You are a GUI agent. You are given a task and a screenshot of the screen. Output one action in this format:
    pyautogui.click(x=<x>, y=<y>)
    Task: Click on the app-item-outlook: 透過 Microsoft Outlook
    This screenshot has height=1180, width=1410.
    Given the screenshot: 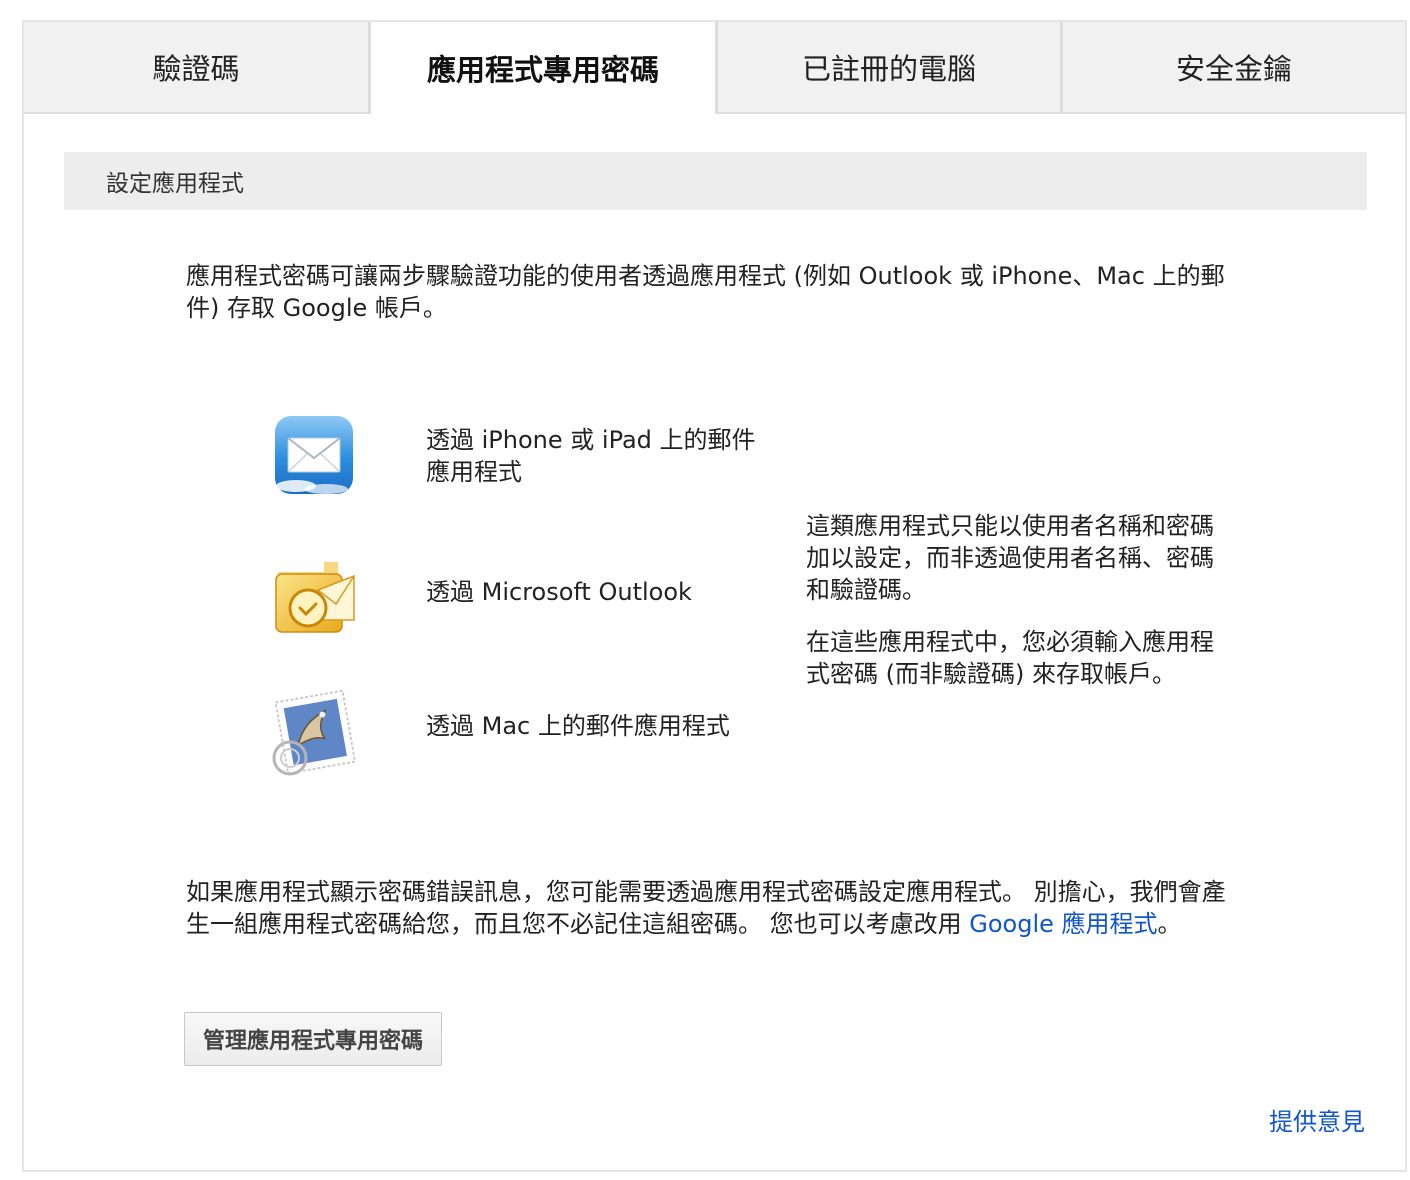 What is the action you would take?
    pyautogui.click(x=524, y=600)
    